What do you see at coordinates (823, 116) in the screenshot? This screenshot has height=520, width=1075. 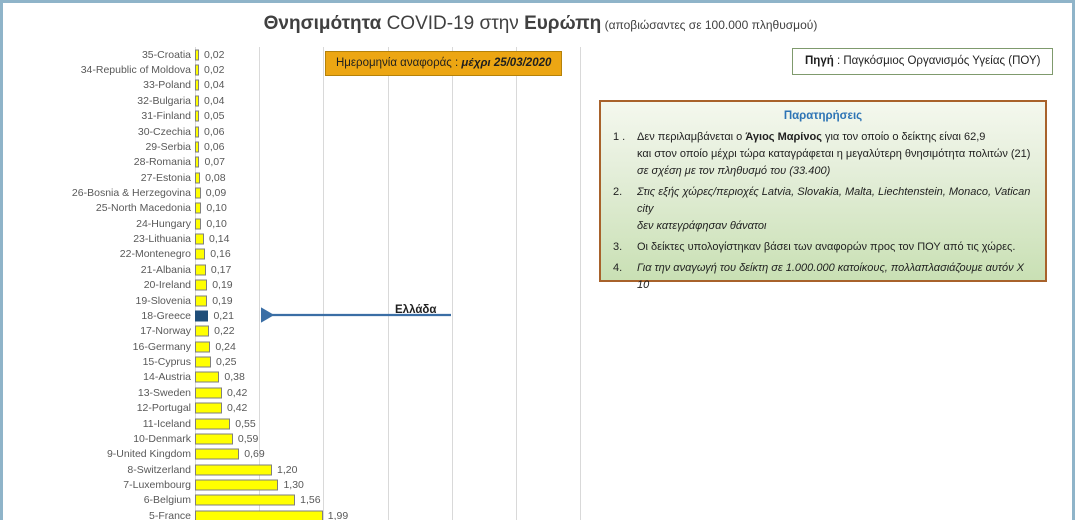 I see `notes-title: Παρατηρήσεις` at bounding box center [823, 116].